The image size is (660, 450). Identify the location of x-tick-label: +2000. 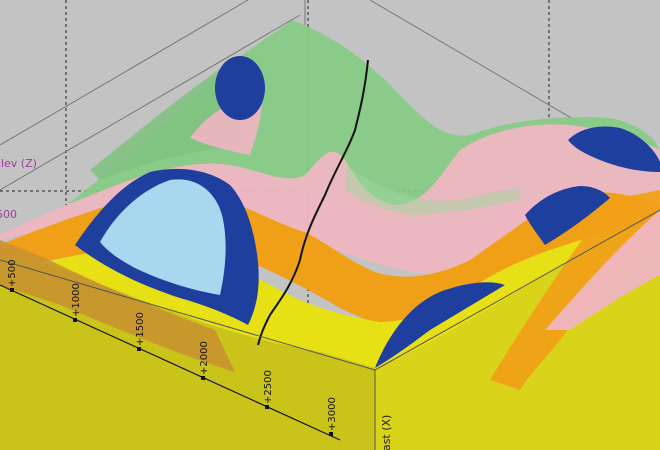
(204, 358).